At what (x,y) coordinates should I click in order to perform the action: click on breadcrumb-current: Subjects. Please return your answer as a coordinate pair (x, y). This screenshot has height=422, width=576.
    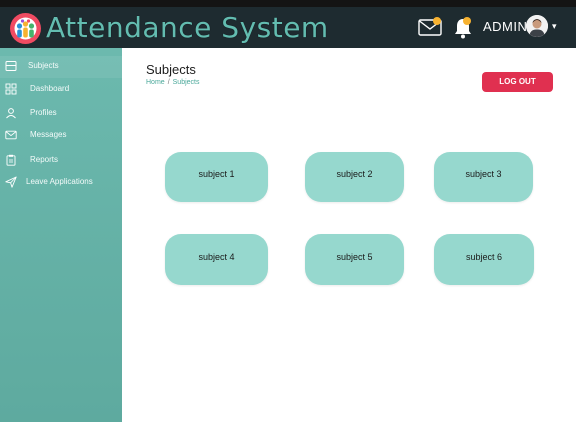
    Looking at the image, I should click on (186, 82).